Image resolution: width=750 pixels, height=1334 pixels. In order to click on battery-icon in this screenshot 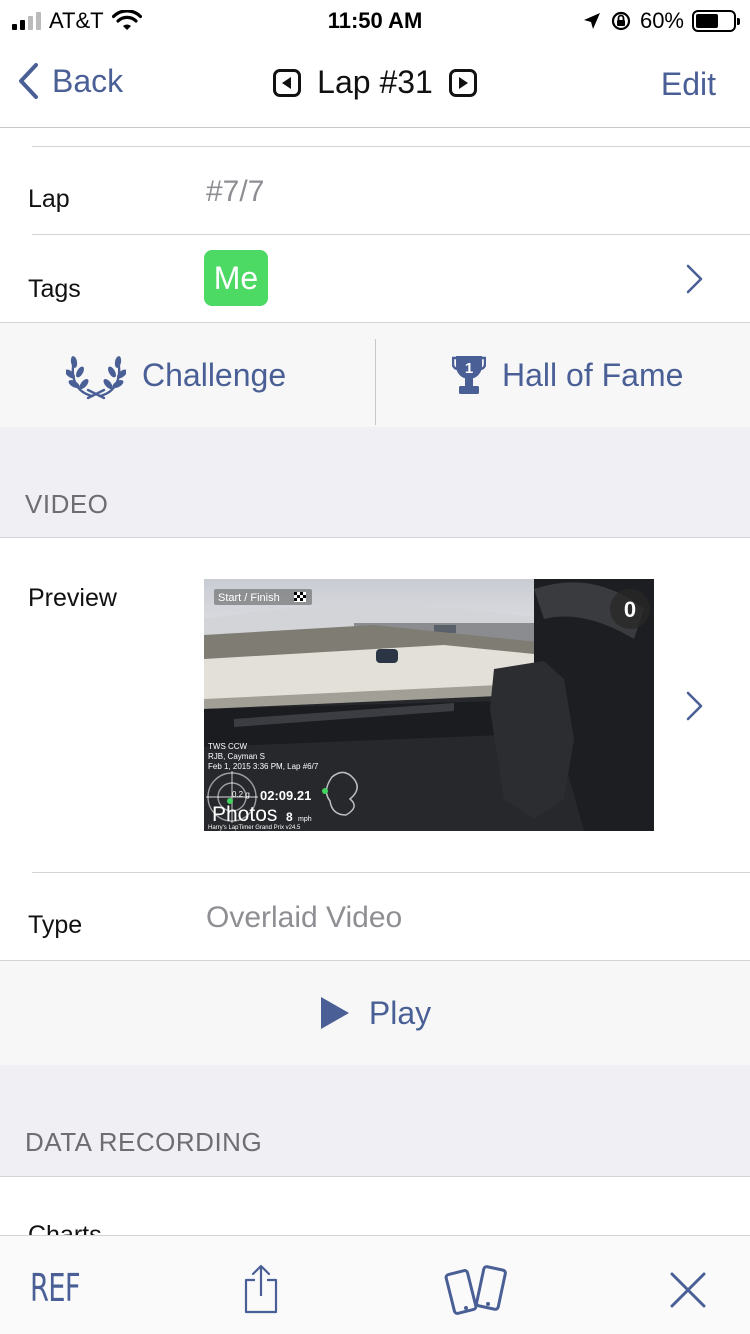, I will do `click(716, 21)`.